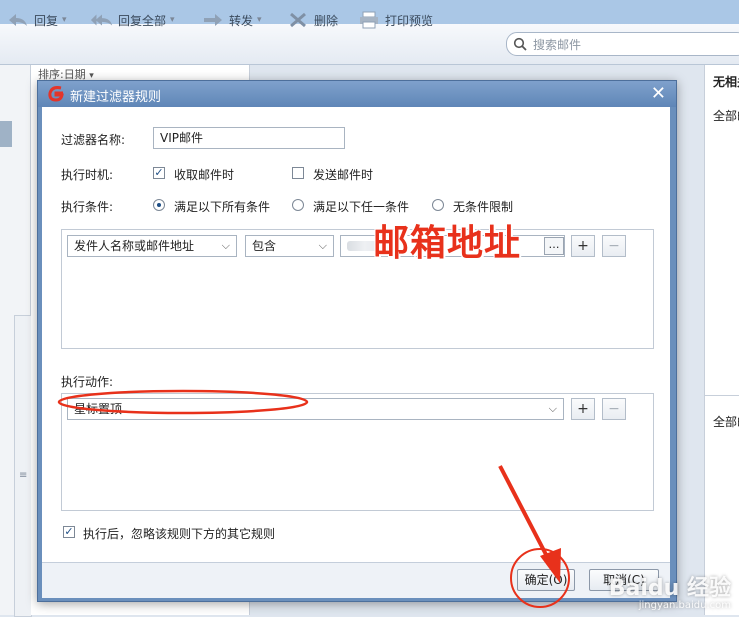  Describe the element at coordinates (447, 243) in the screenshot. I see `annotation-label: 邮箱地址` at that location.